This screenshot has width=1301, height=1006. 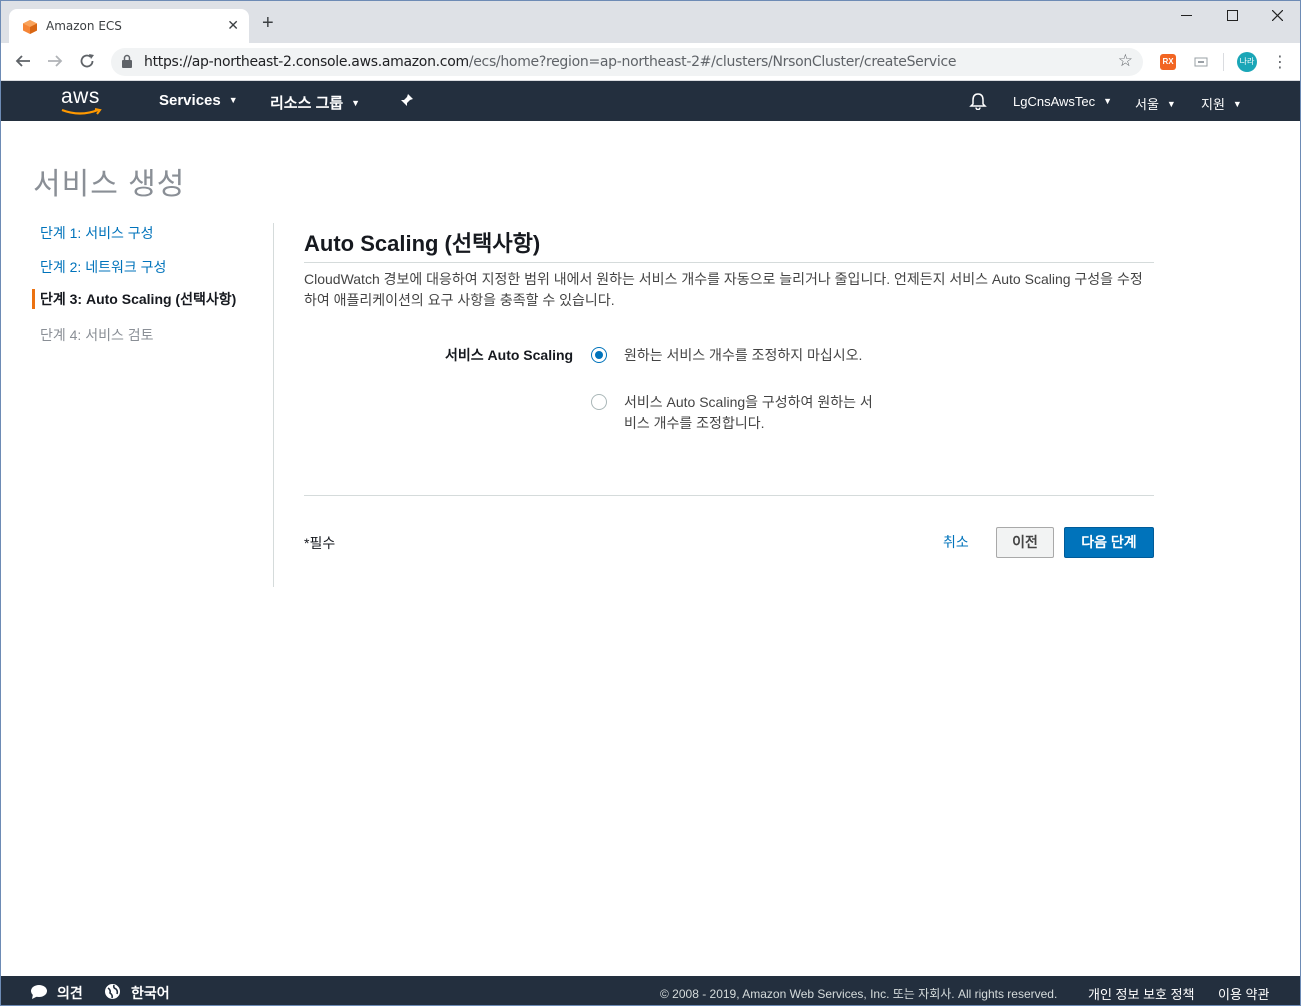 I want to click on support-label: 지원, so click(x=1213, y=104).